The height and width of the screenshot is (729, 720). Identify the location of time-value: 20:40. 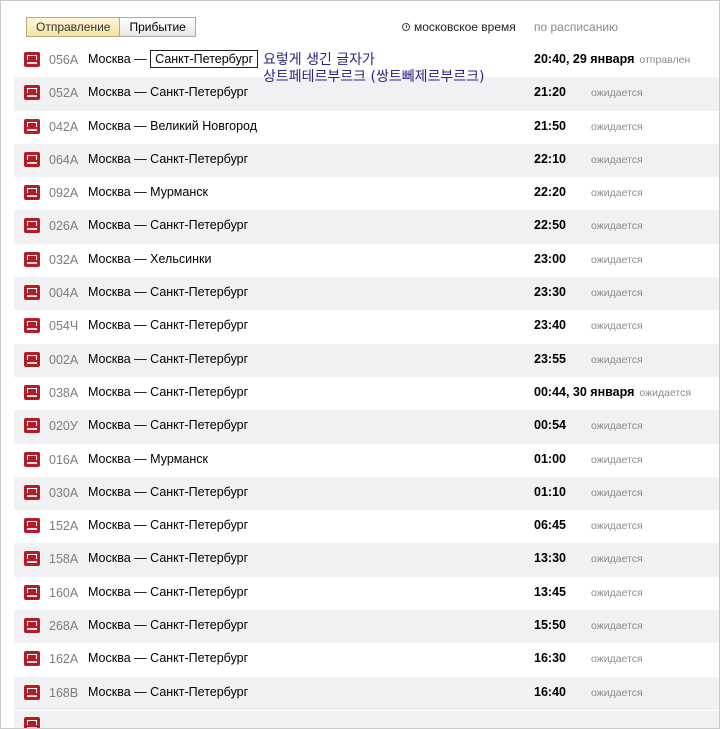
(550, 59).